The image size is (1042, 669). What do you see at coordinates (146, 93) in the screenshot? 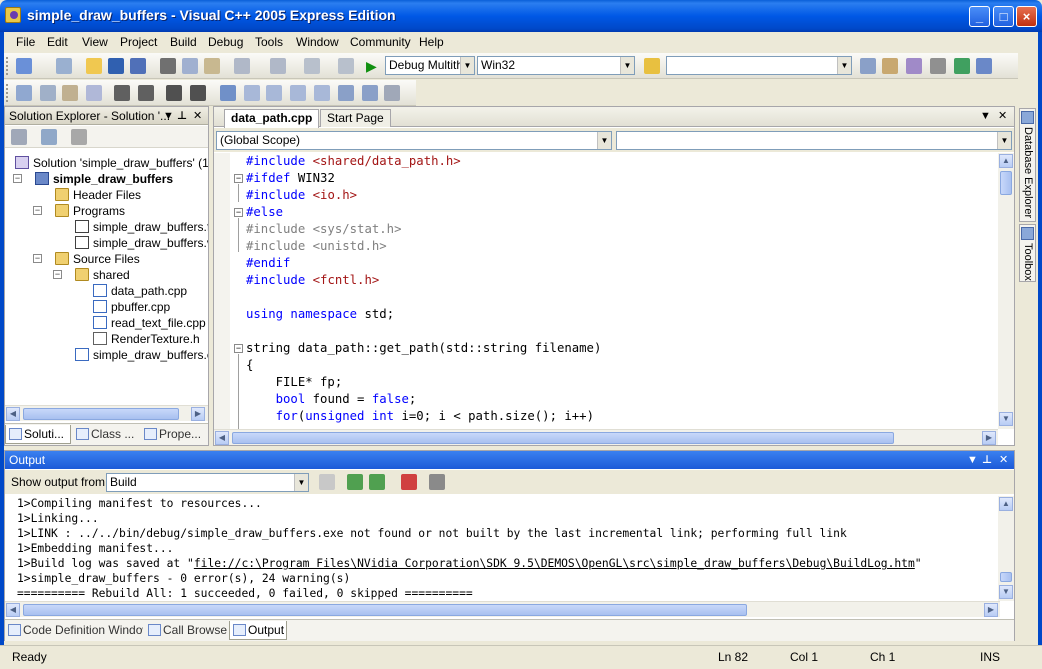
I see `increase-indent-icon` at bounding box center [146, 93].